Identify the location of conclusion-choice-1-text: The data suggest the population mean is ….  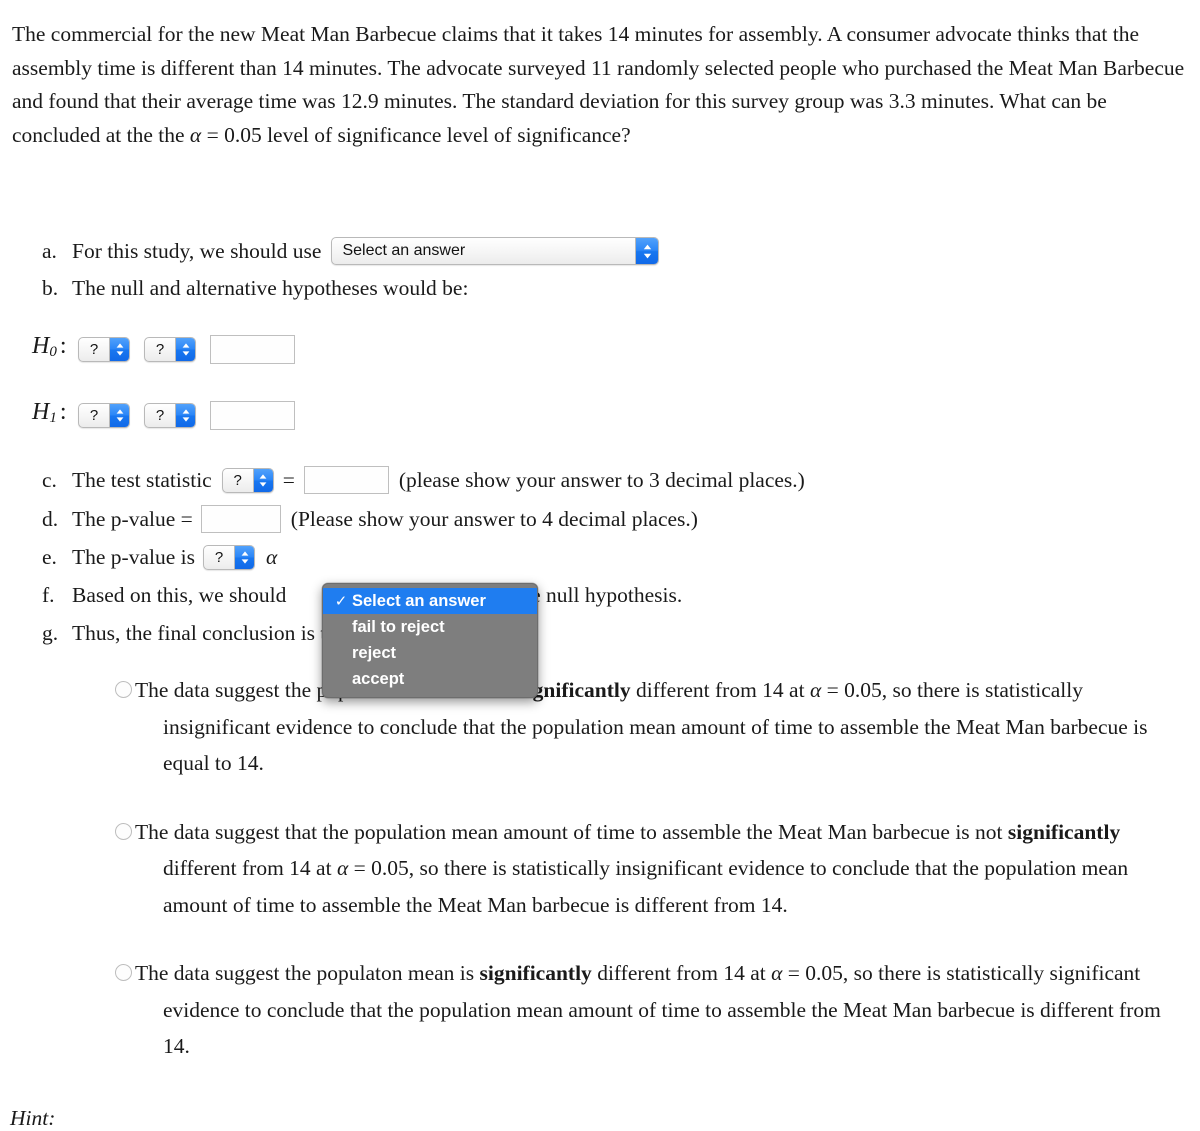
(641, 726).